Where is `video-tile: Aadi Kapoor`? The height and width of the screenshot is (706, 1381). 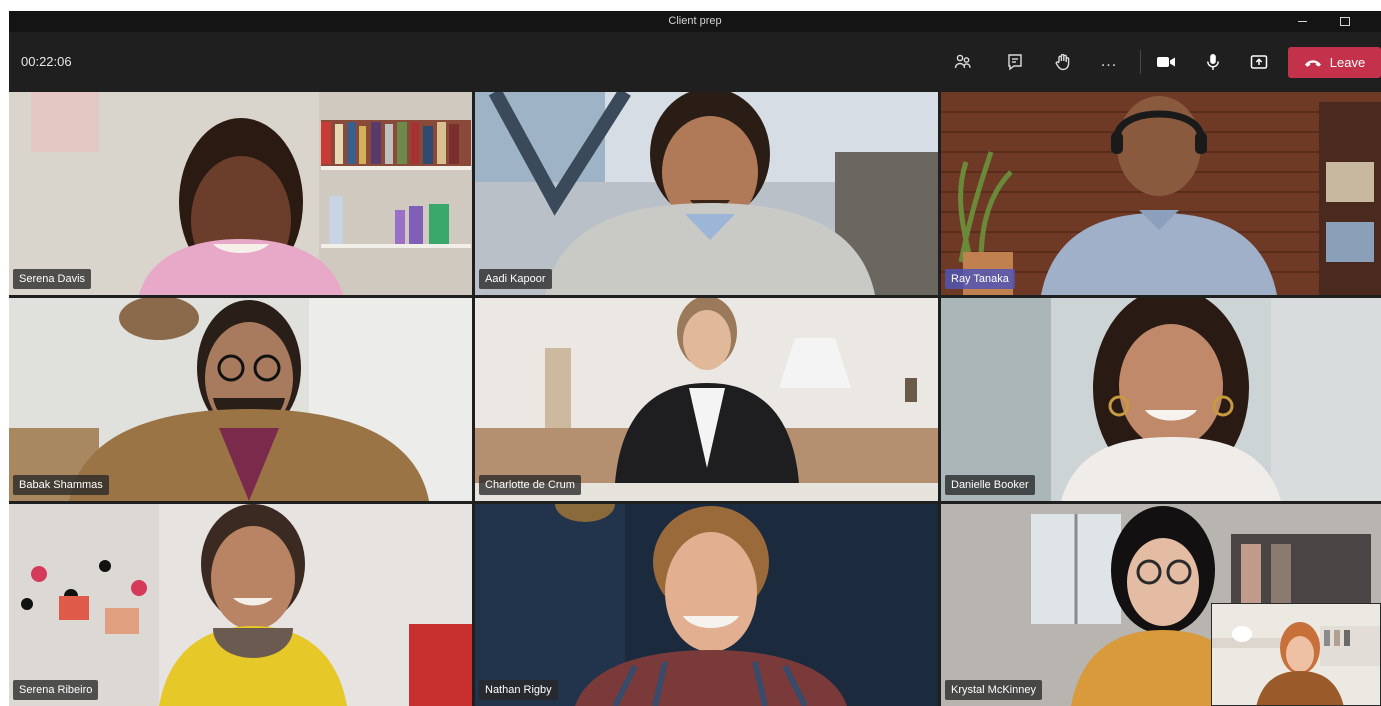 video-tile: Aadi Kapoor is located at coordinates (706, 193).